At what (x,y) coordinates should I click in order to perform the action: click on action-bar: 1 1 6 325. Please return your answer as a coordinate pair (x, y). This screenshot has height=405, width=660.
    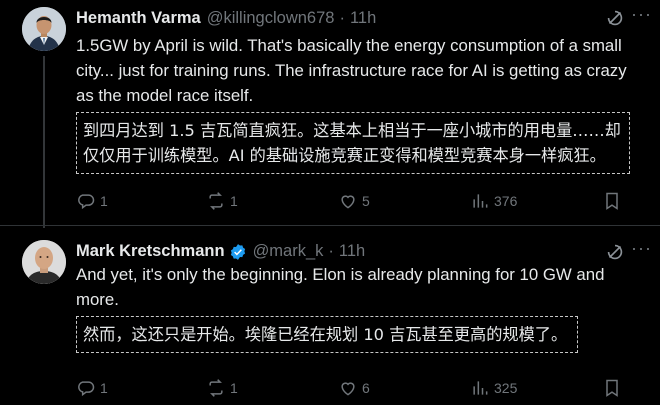
    Looking at the image, I should click on (356, 389).